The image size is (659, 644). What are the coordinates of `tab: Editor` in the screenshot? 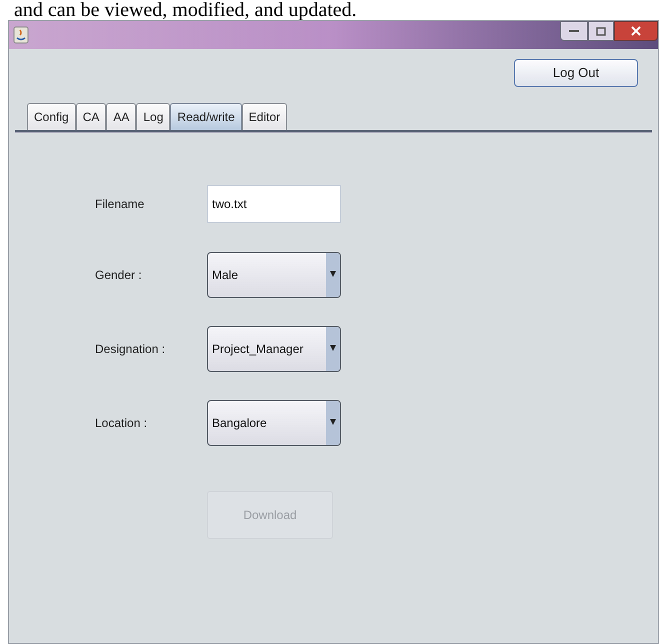 It's located at (265, 116).